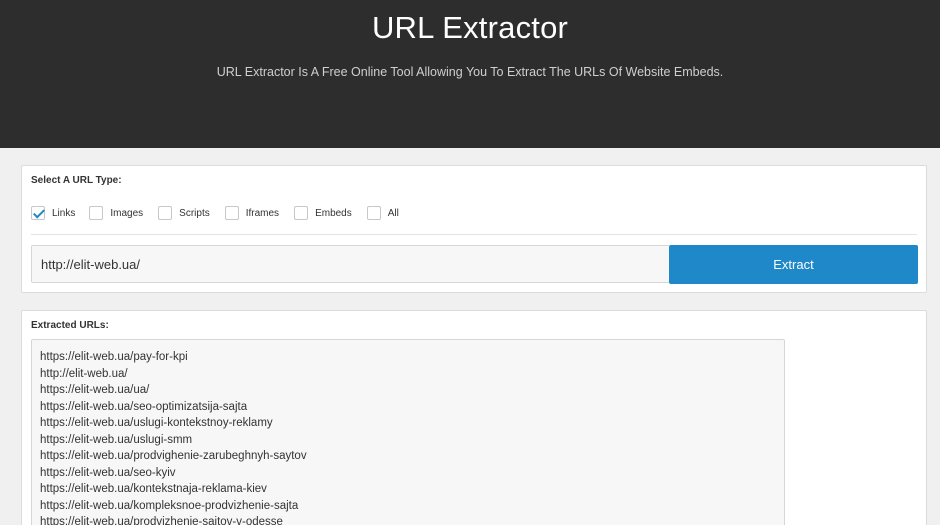 This screenshot has width=940, height=525. I want to click on url-line: https://elit-web.ua/pay-for-kpi, so click(114, 357).